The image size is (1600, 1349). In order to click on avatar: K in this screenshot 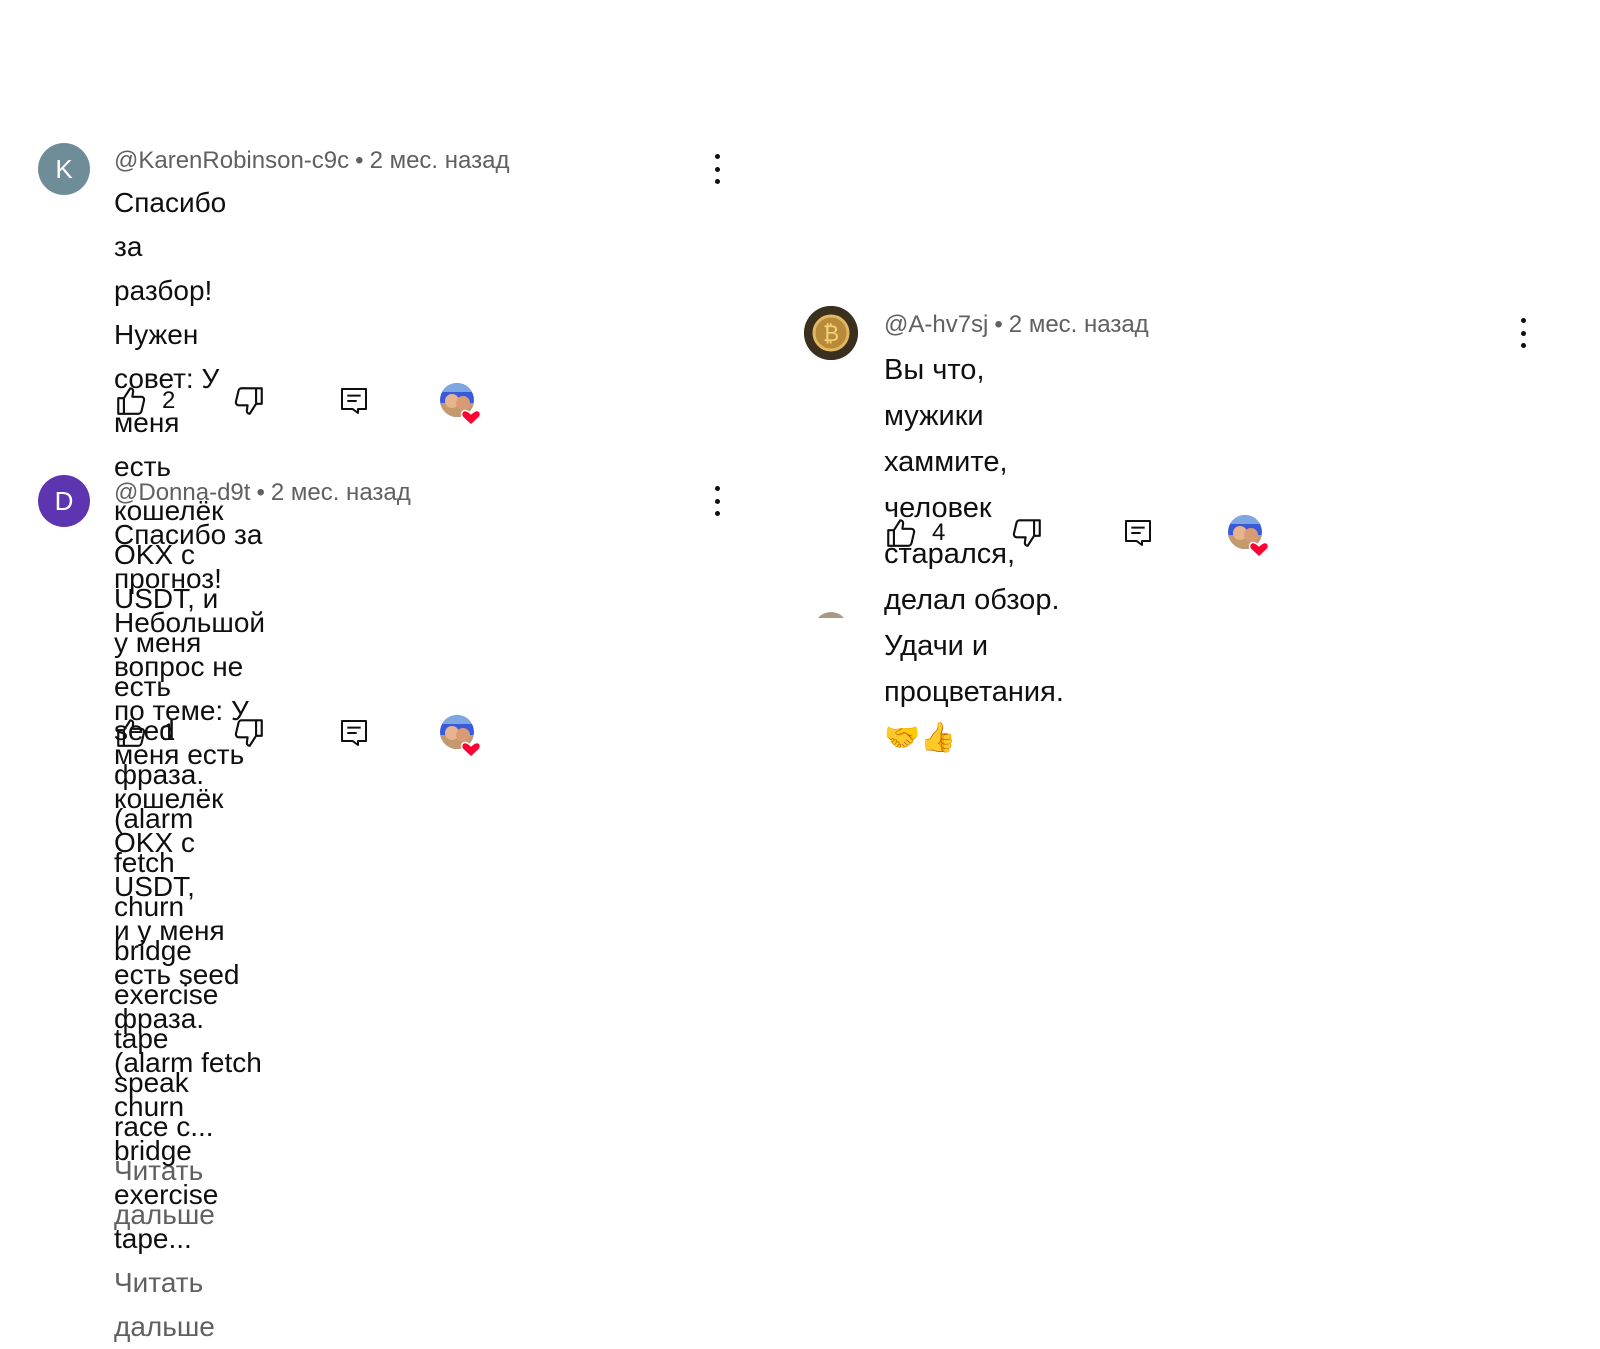, I will do `click(64, 169)`.